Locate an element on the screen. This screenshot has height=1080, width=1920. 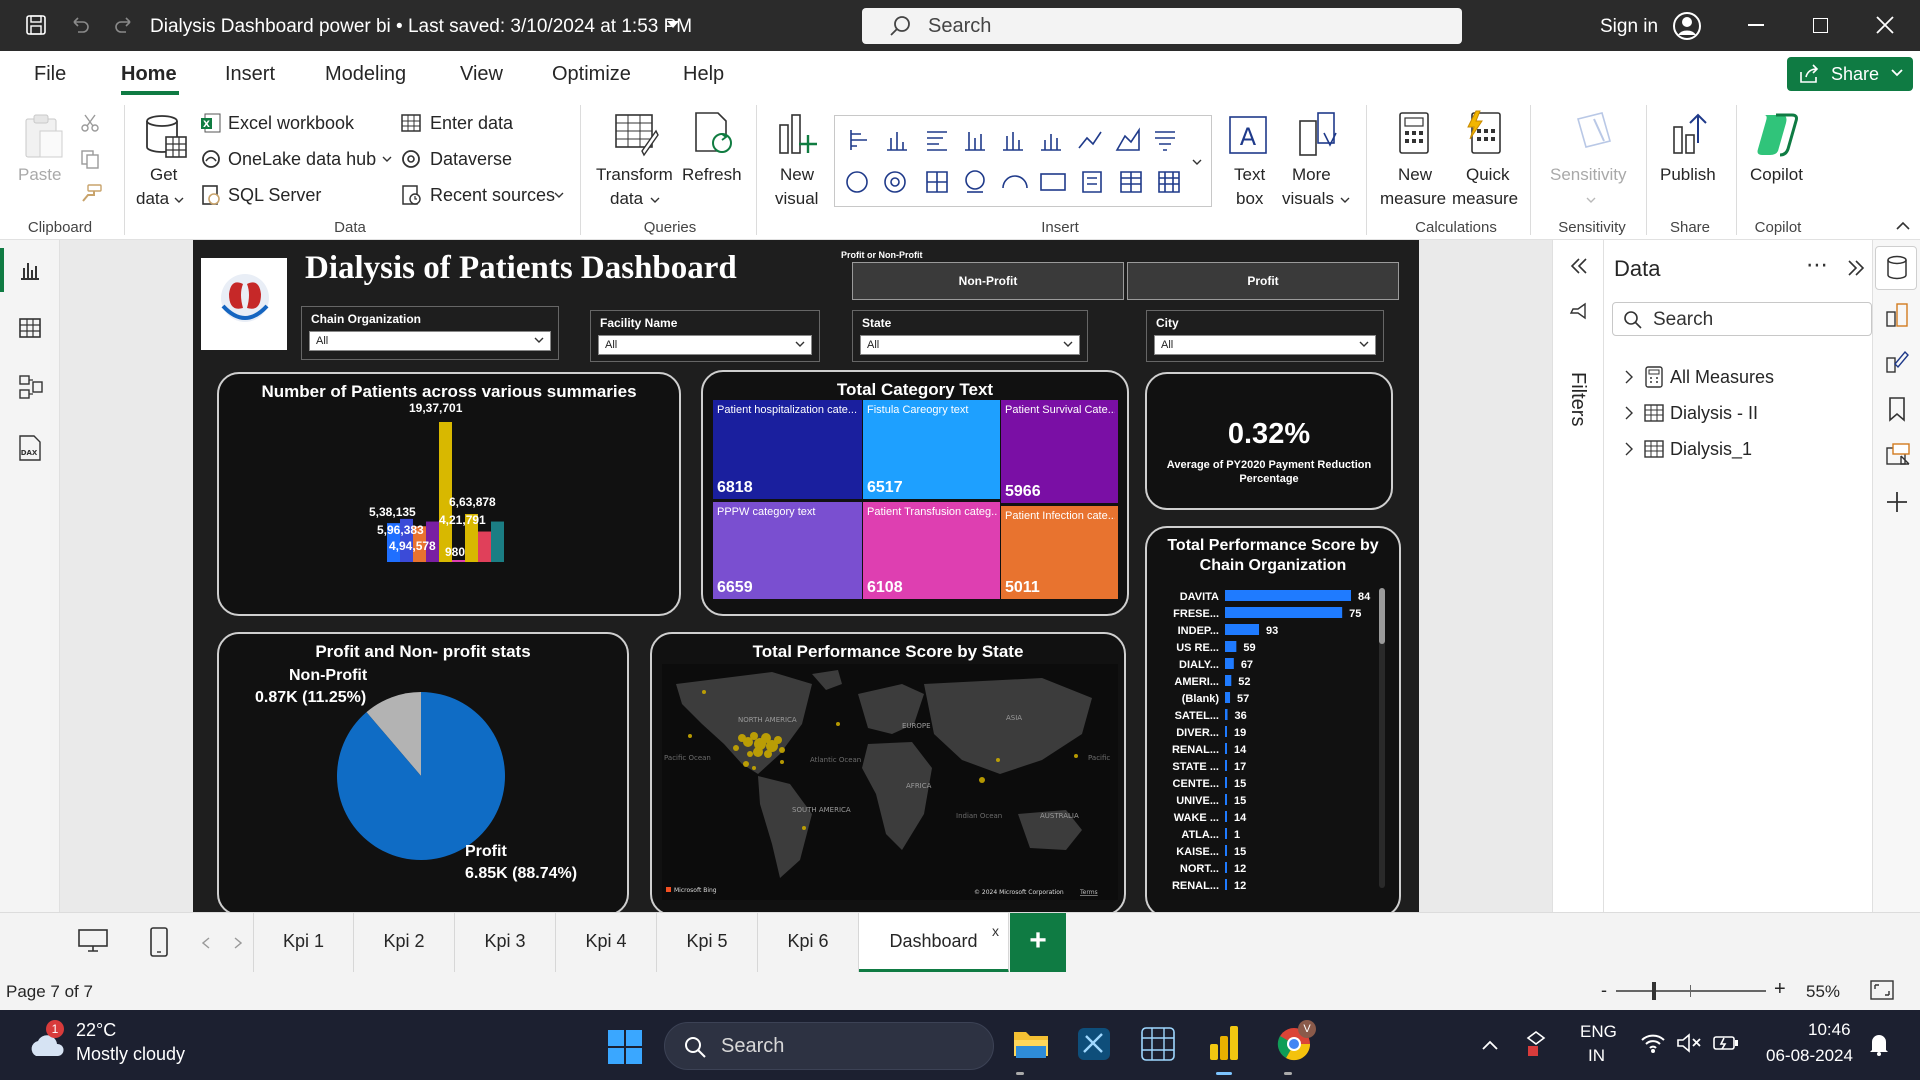
new-visual-button-line2: visual is located at coordinates (796, 199).